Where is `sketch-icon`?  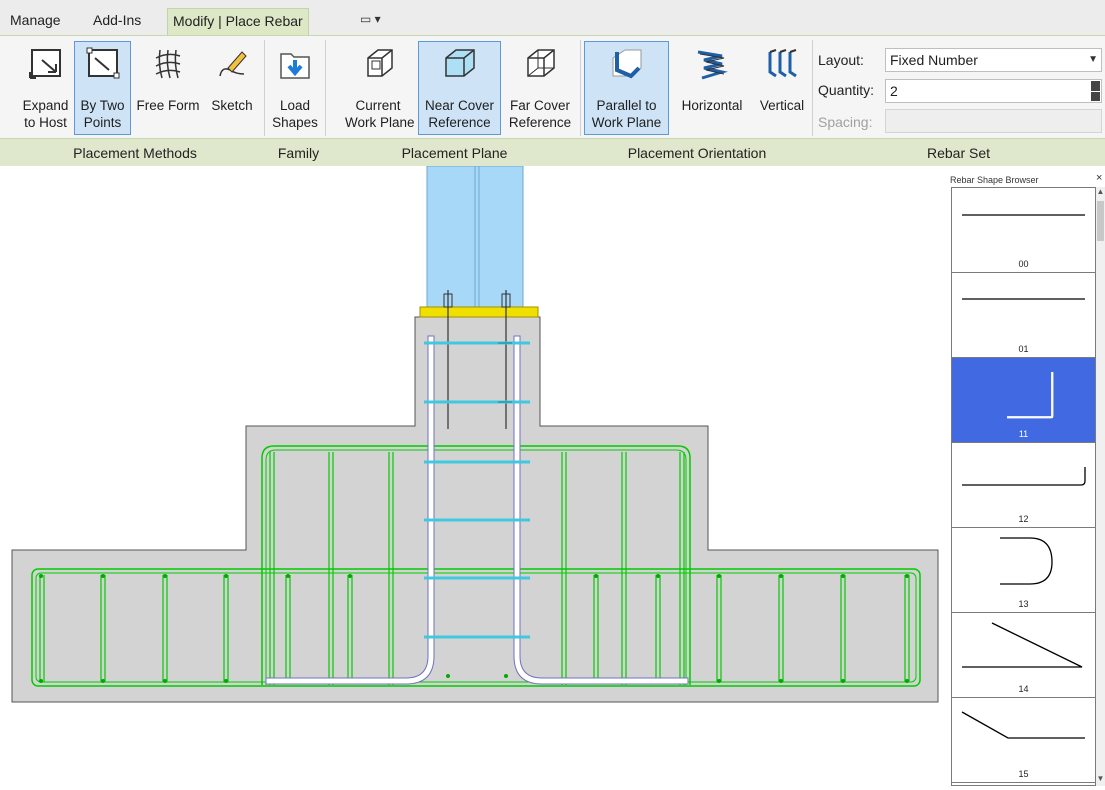 sketch-icon is located at coordinates (233, 64).